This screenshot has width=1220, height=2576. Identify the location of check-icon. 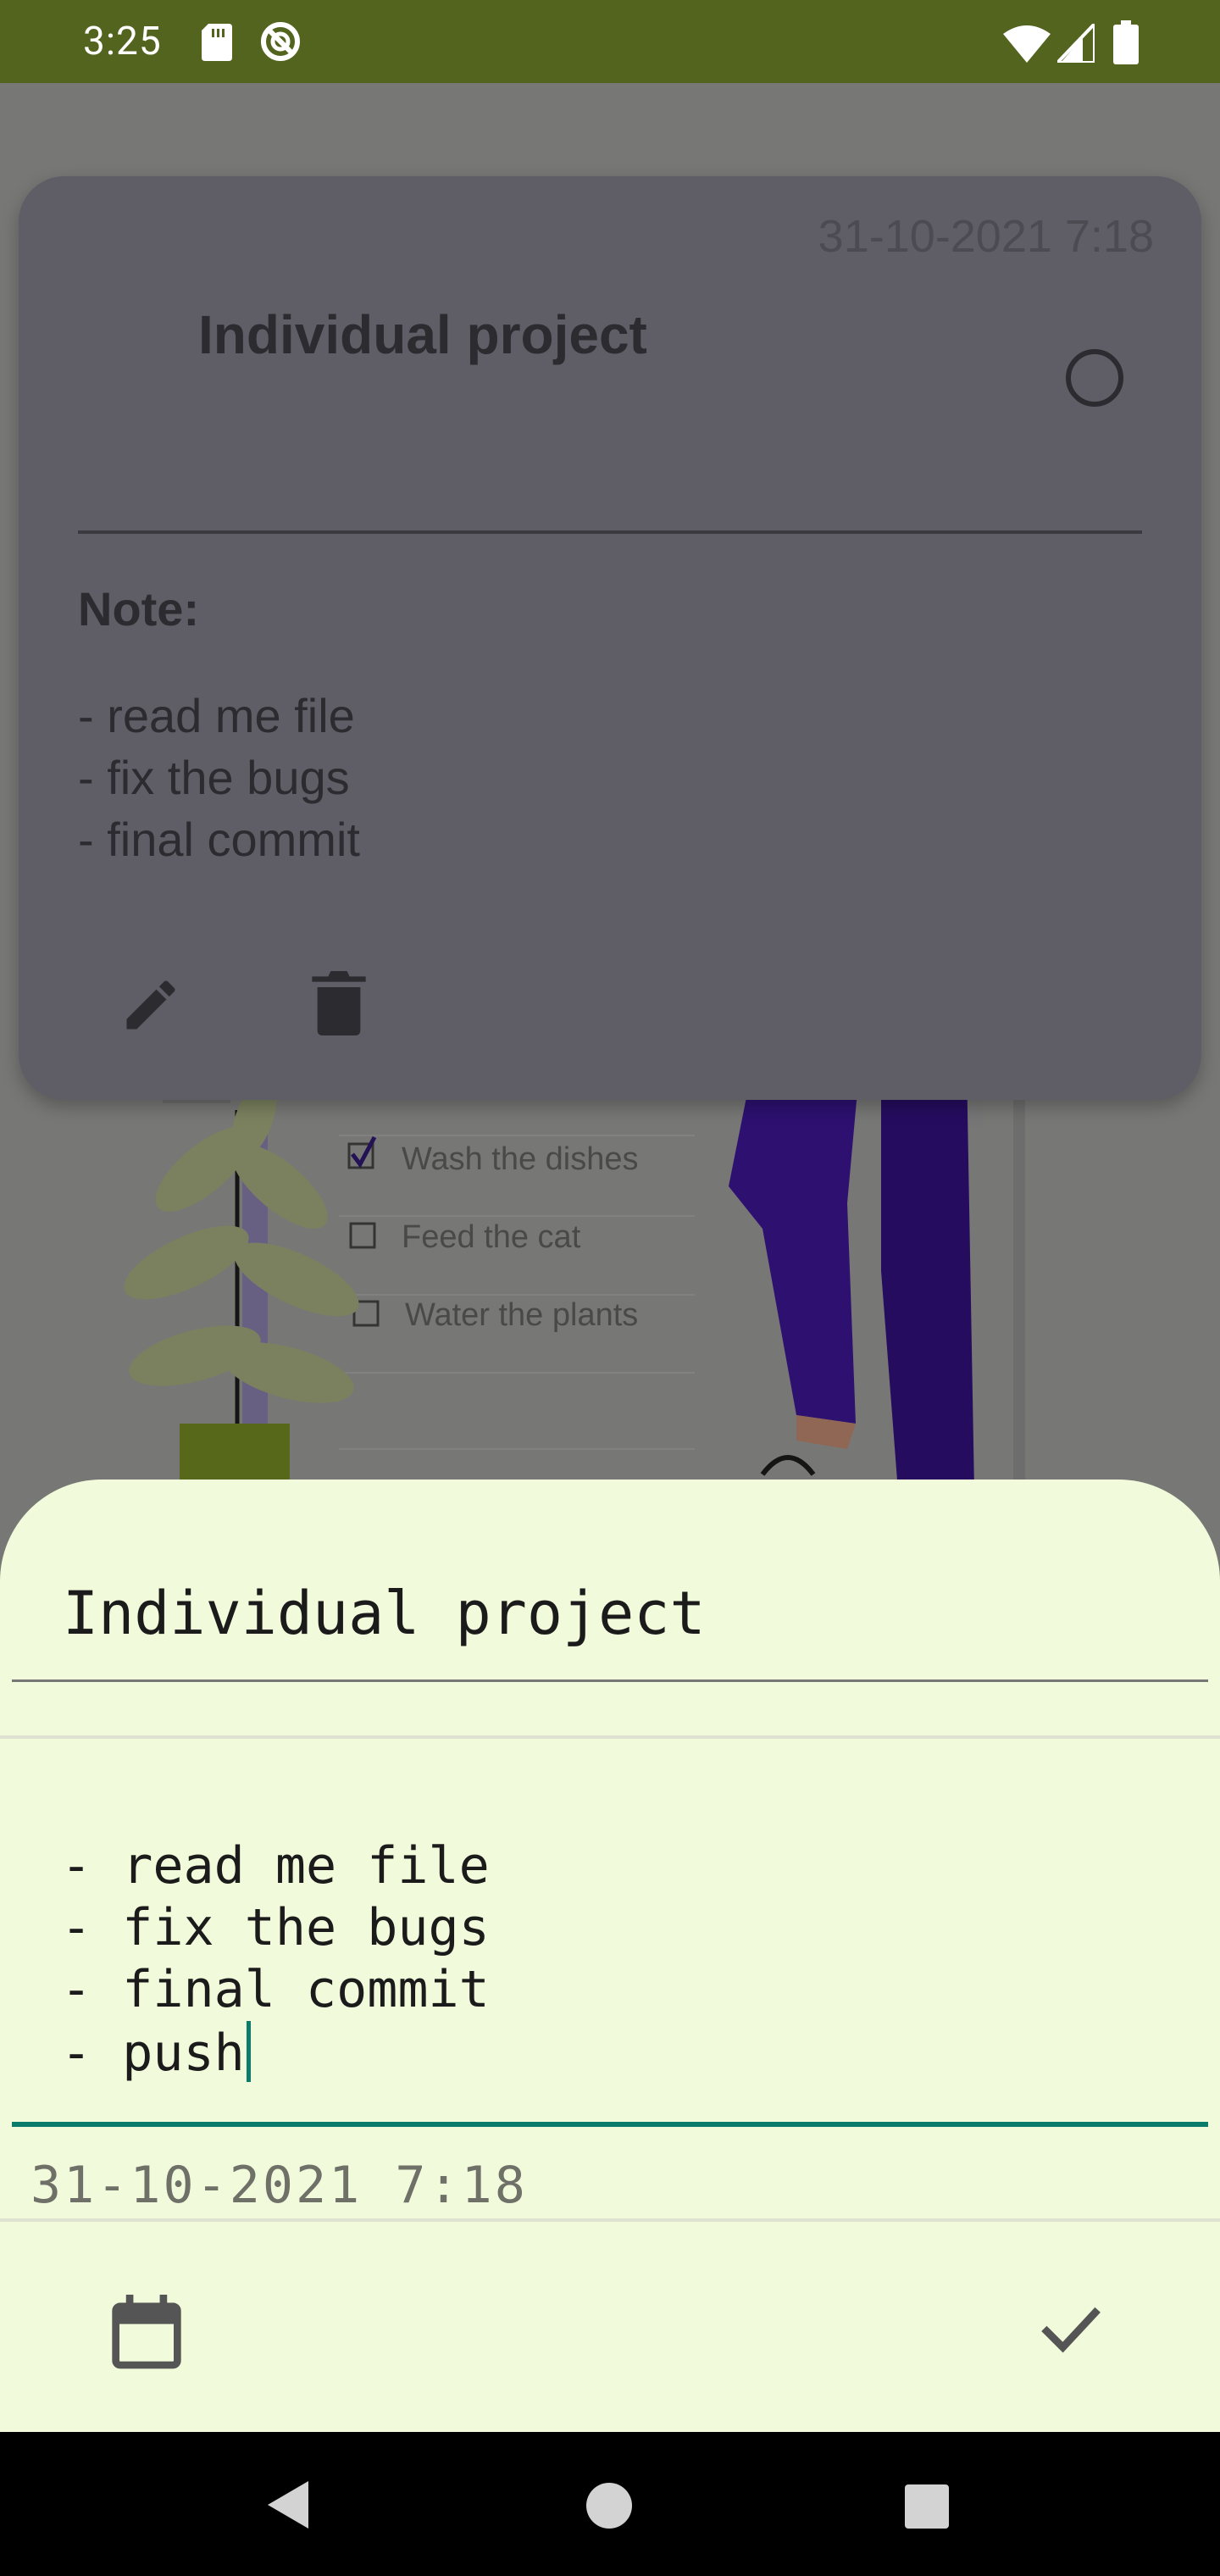
(1071, 2328).